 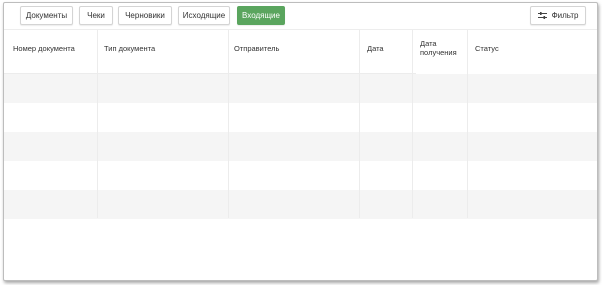 I want to click on column-header-sender: Отправитель, so click(x=256, y=48).